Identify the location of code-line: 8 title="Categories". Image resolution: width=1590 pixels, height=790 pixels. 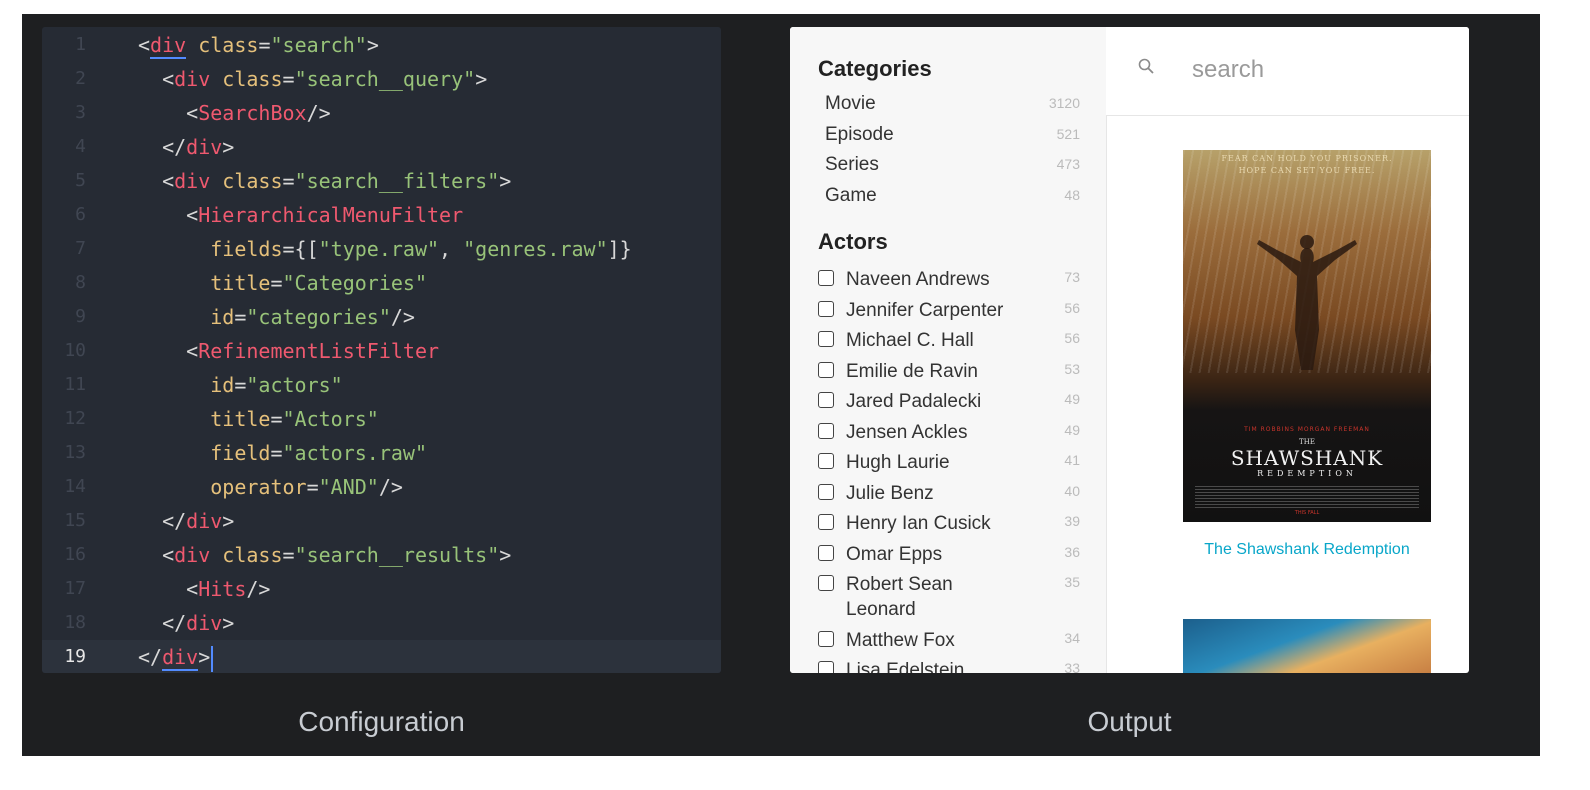
(381, 283).